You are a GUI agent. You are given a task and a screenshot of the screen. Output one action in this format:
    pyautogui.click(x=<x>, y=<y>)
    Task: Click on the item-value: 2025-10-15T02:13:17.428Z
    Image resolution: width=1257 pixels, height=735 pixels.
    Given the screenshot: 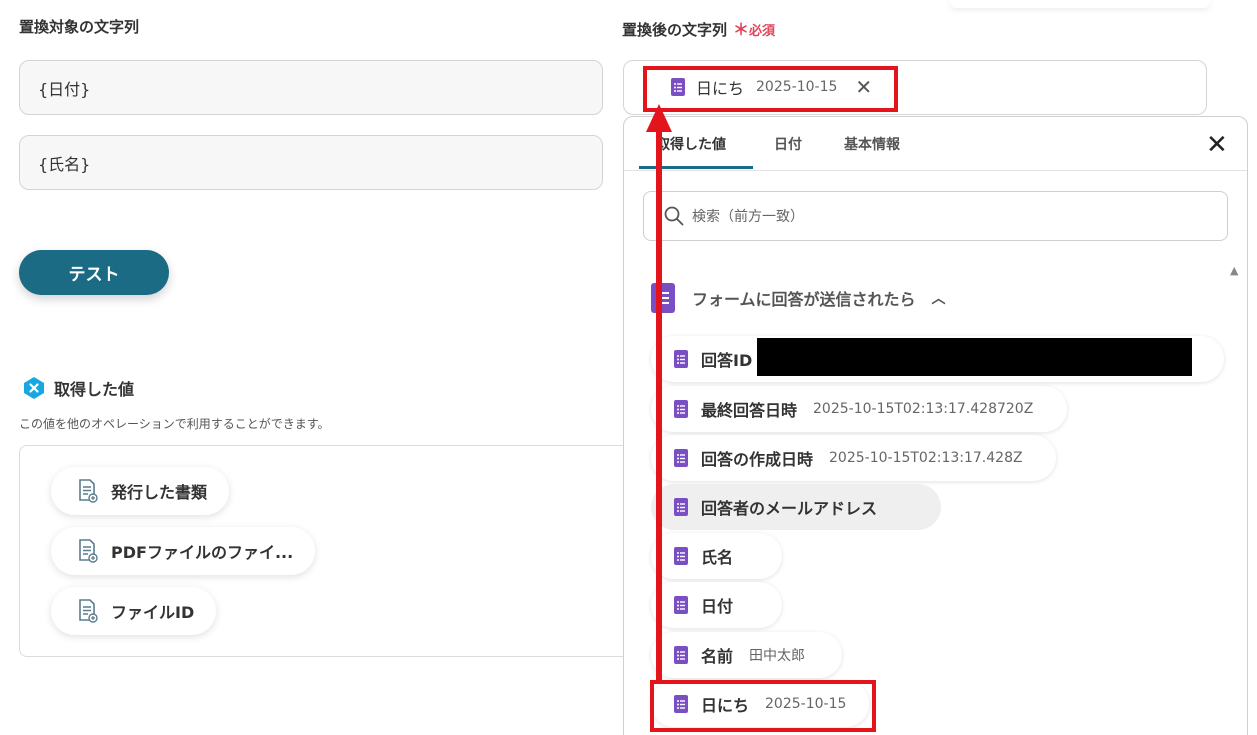 What is the action you would take?
    pyautogui.click(x=926, y=458)
    